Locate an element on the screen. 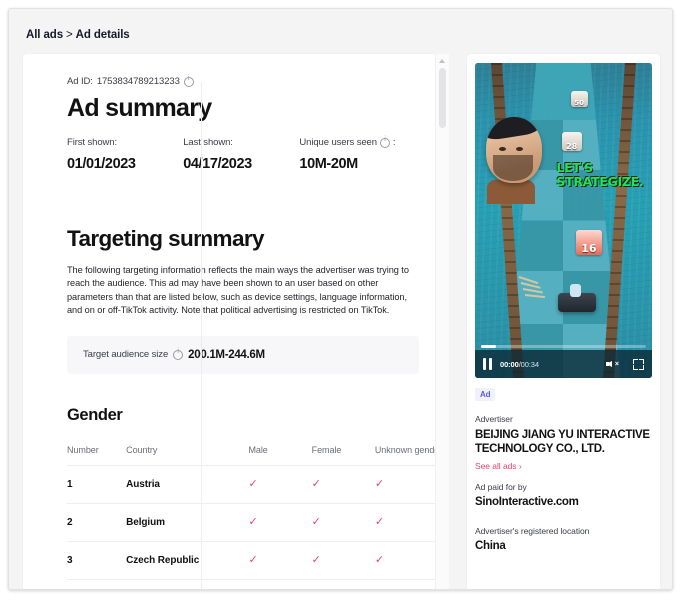 This screenshot has width=681, height=600. column-header-number: Number is located at coordinates (83, 449).